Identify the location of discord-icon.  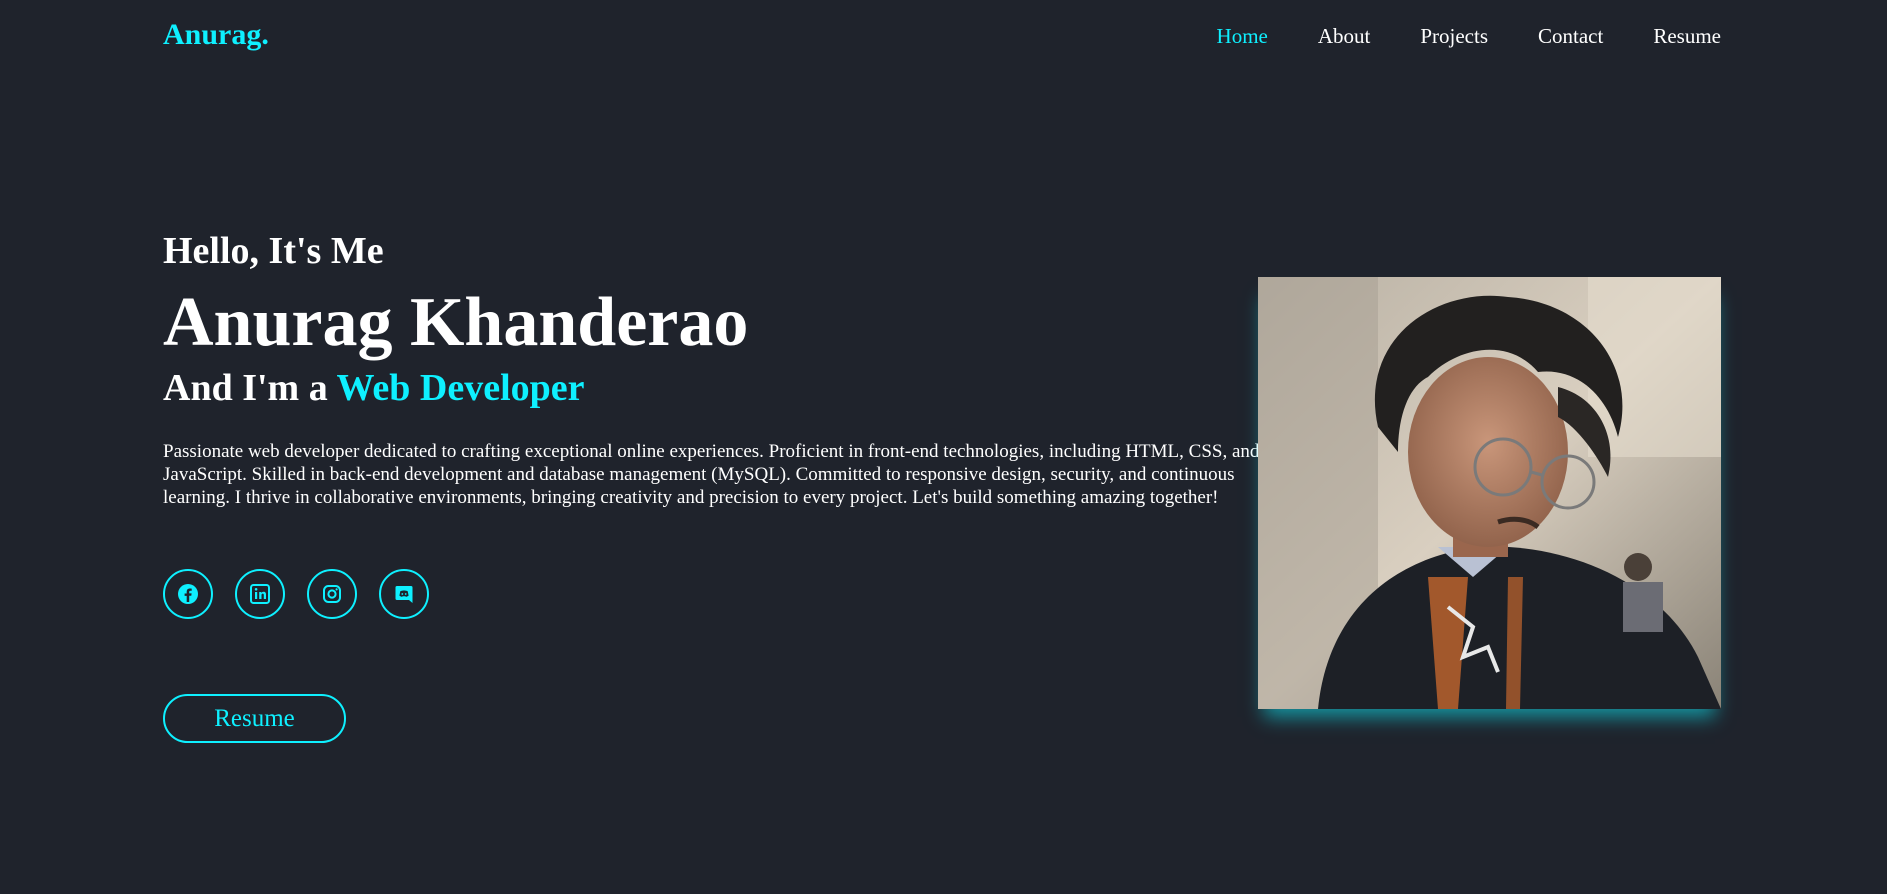
(404, 594).